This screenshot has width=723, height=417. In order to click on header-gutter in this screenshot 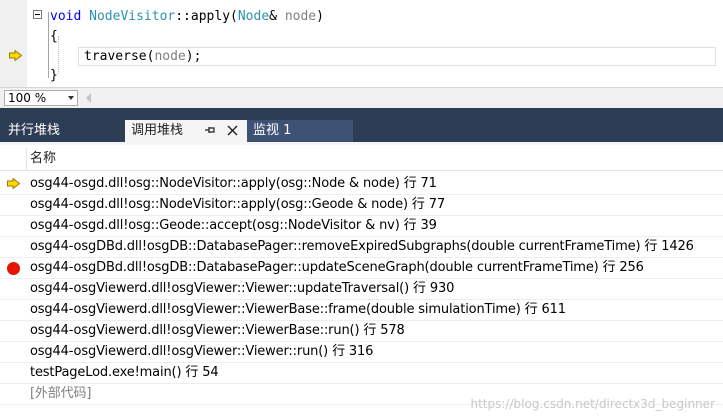, I will do `click(13, 159)`.